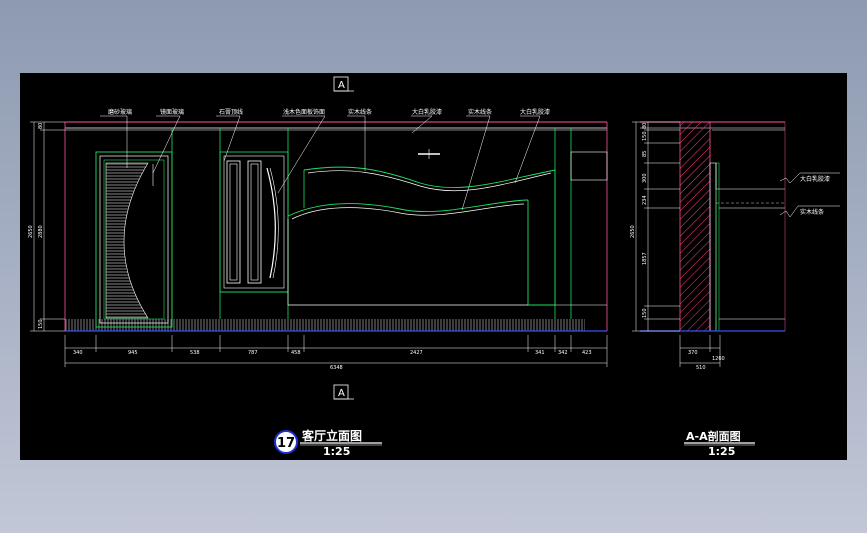  Describe the element at coordinates (427, 112) in the screenshot. I see `leader-label-6: 大白乳胶漆` at that location.